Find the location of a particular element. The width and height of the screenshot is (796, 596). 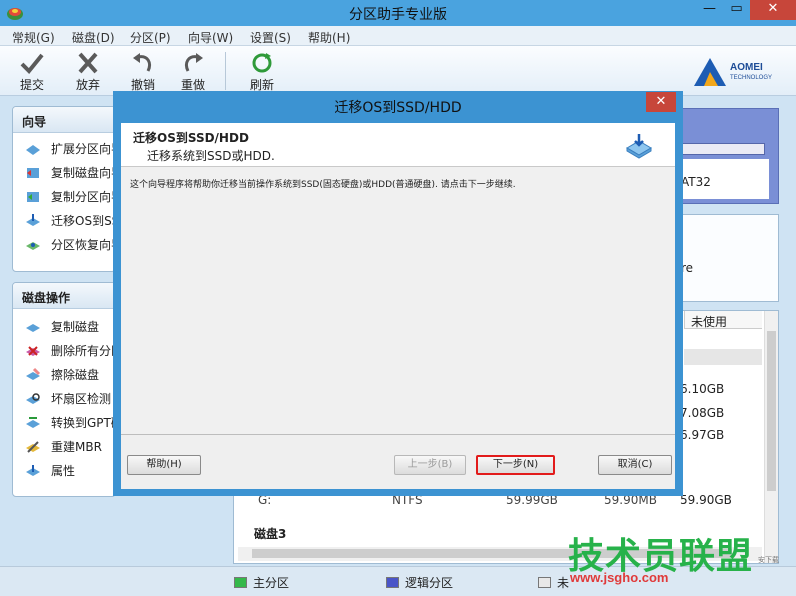

vertical-scrollbar is located at coordinates (771, 437).